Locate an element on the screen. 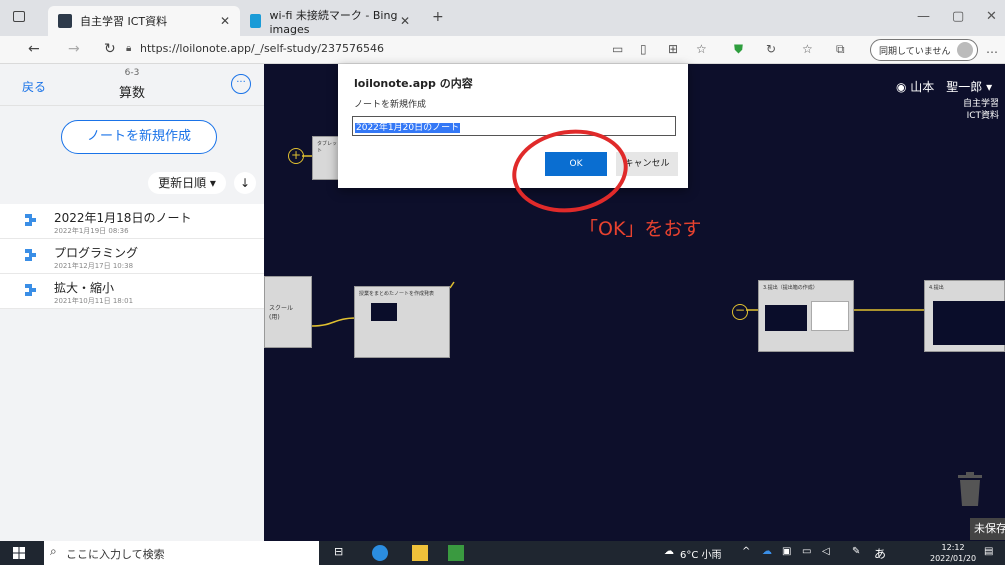  collections-icon: ⧉ is located at coordinates (840, 49).